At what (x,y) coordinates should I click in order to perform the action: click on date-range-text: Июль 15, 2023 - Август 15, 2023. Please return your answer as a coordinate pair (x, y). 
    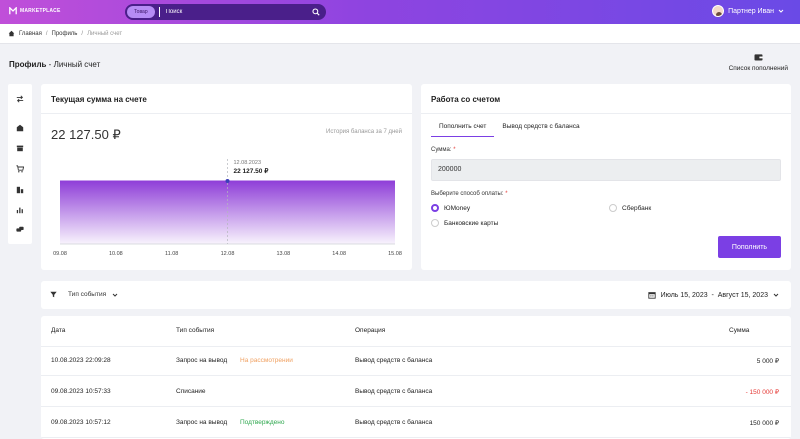
    Looking at the image, I should click on (714, 295).